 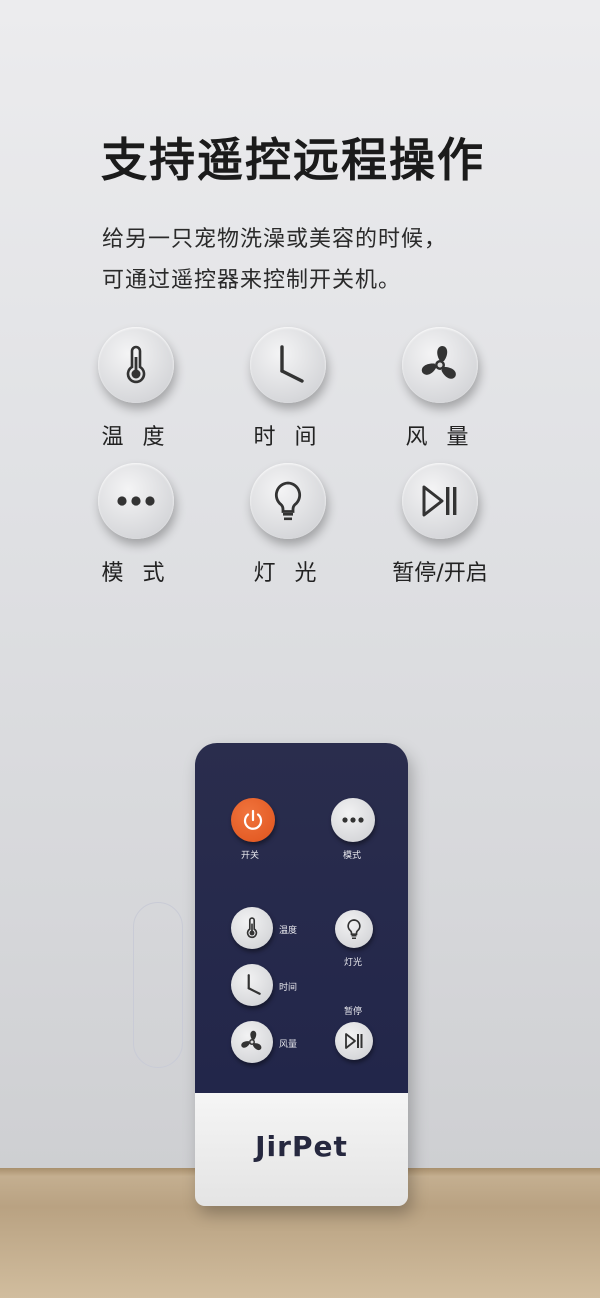 What do you see at coordinates (440, 573) in the screenshot?
I see `feature-label-pause-start: 暂停/开启` at bounding box center [440, 573].